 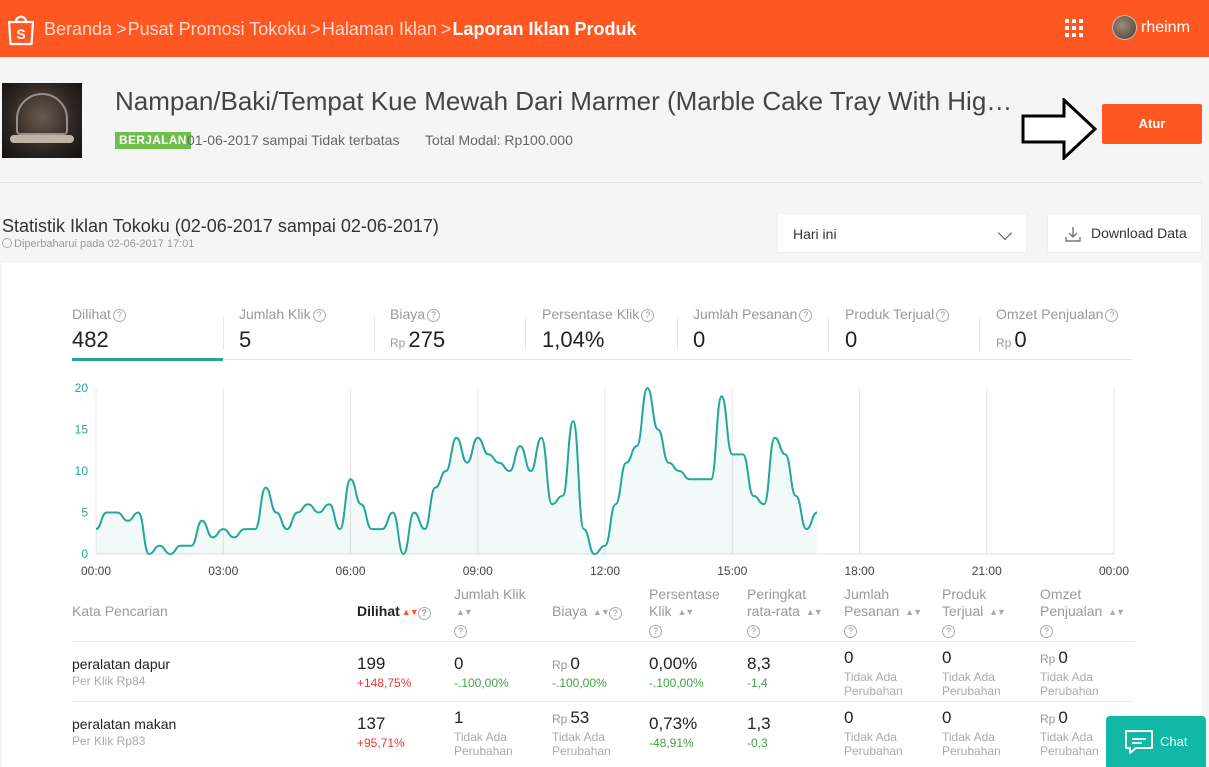 I want to click on cell-orders: 0 Tidak Ada Perubahan, so click(x=884, y=673).